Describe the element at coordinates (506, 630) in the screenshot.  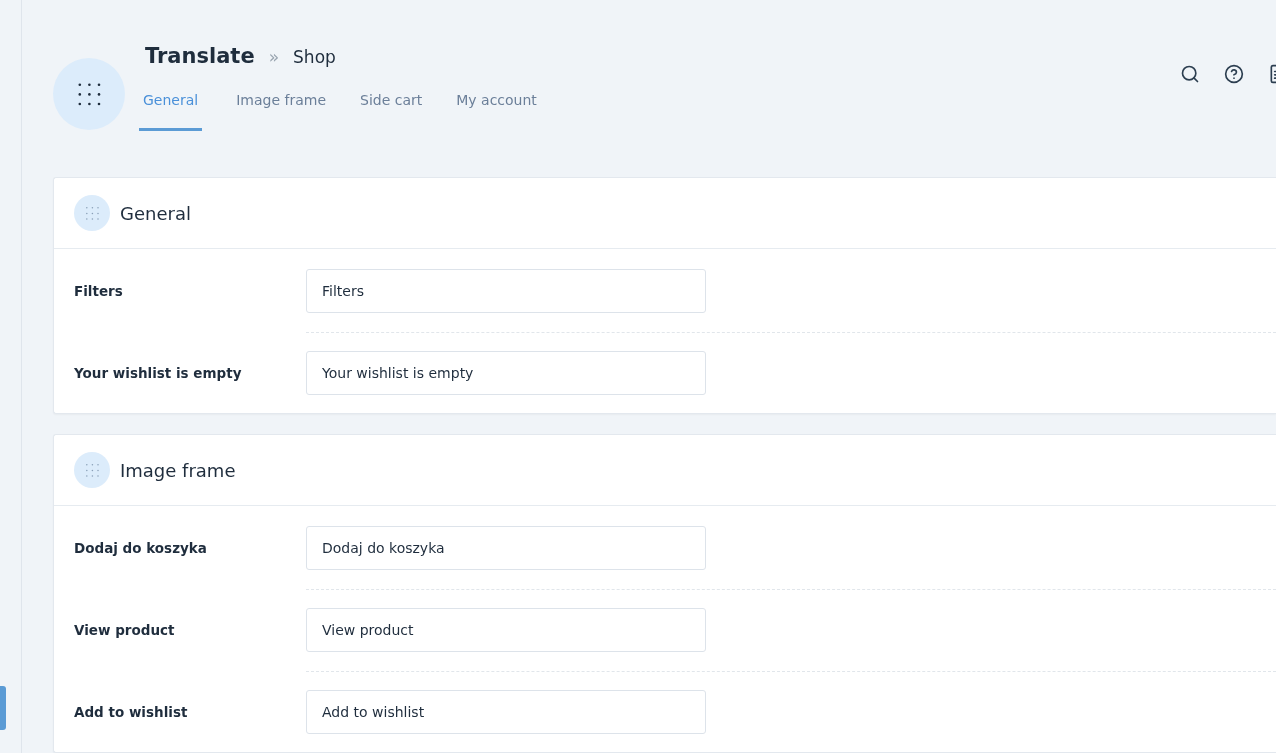
I see `text-input: View product` at that location.